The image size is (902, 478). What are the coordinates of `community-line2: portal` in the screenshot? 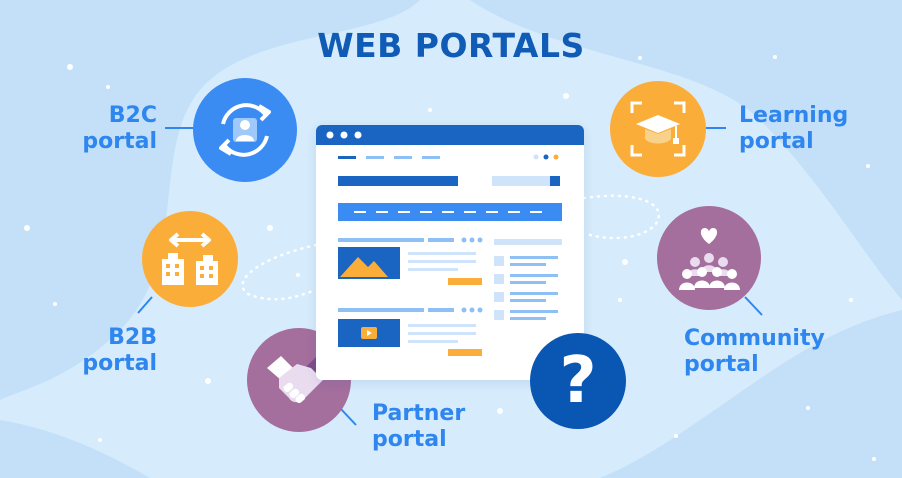 It's located at (721, 364).